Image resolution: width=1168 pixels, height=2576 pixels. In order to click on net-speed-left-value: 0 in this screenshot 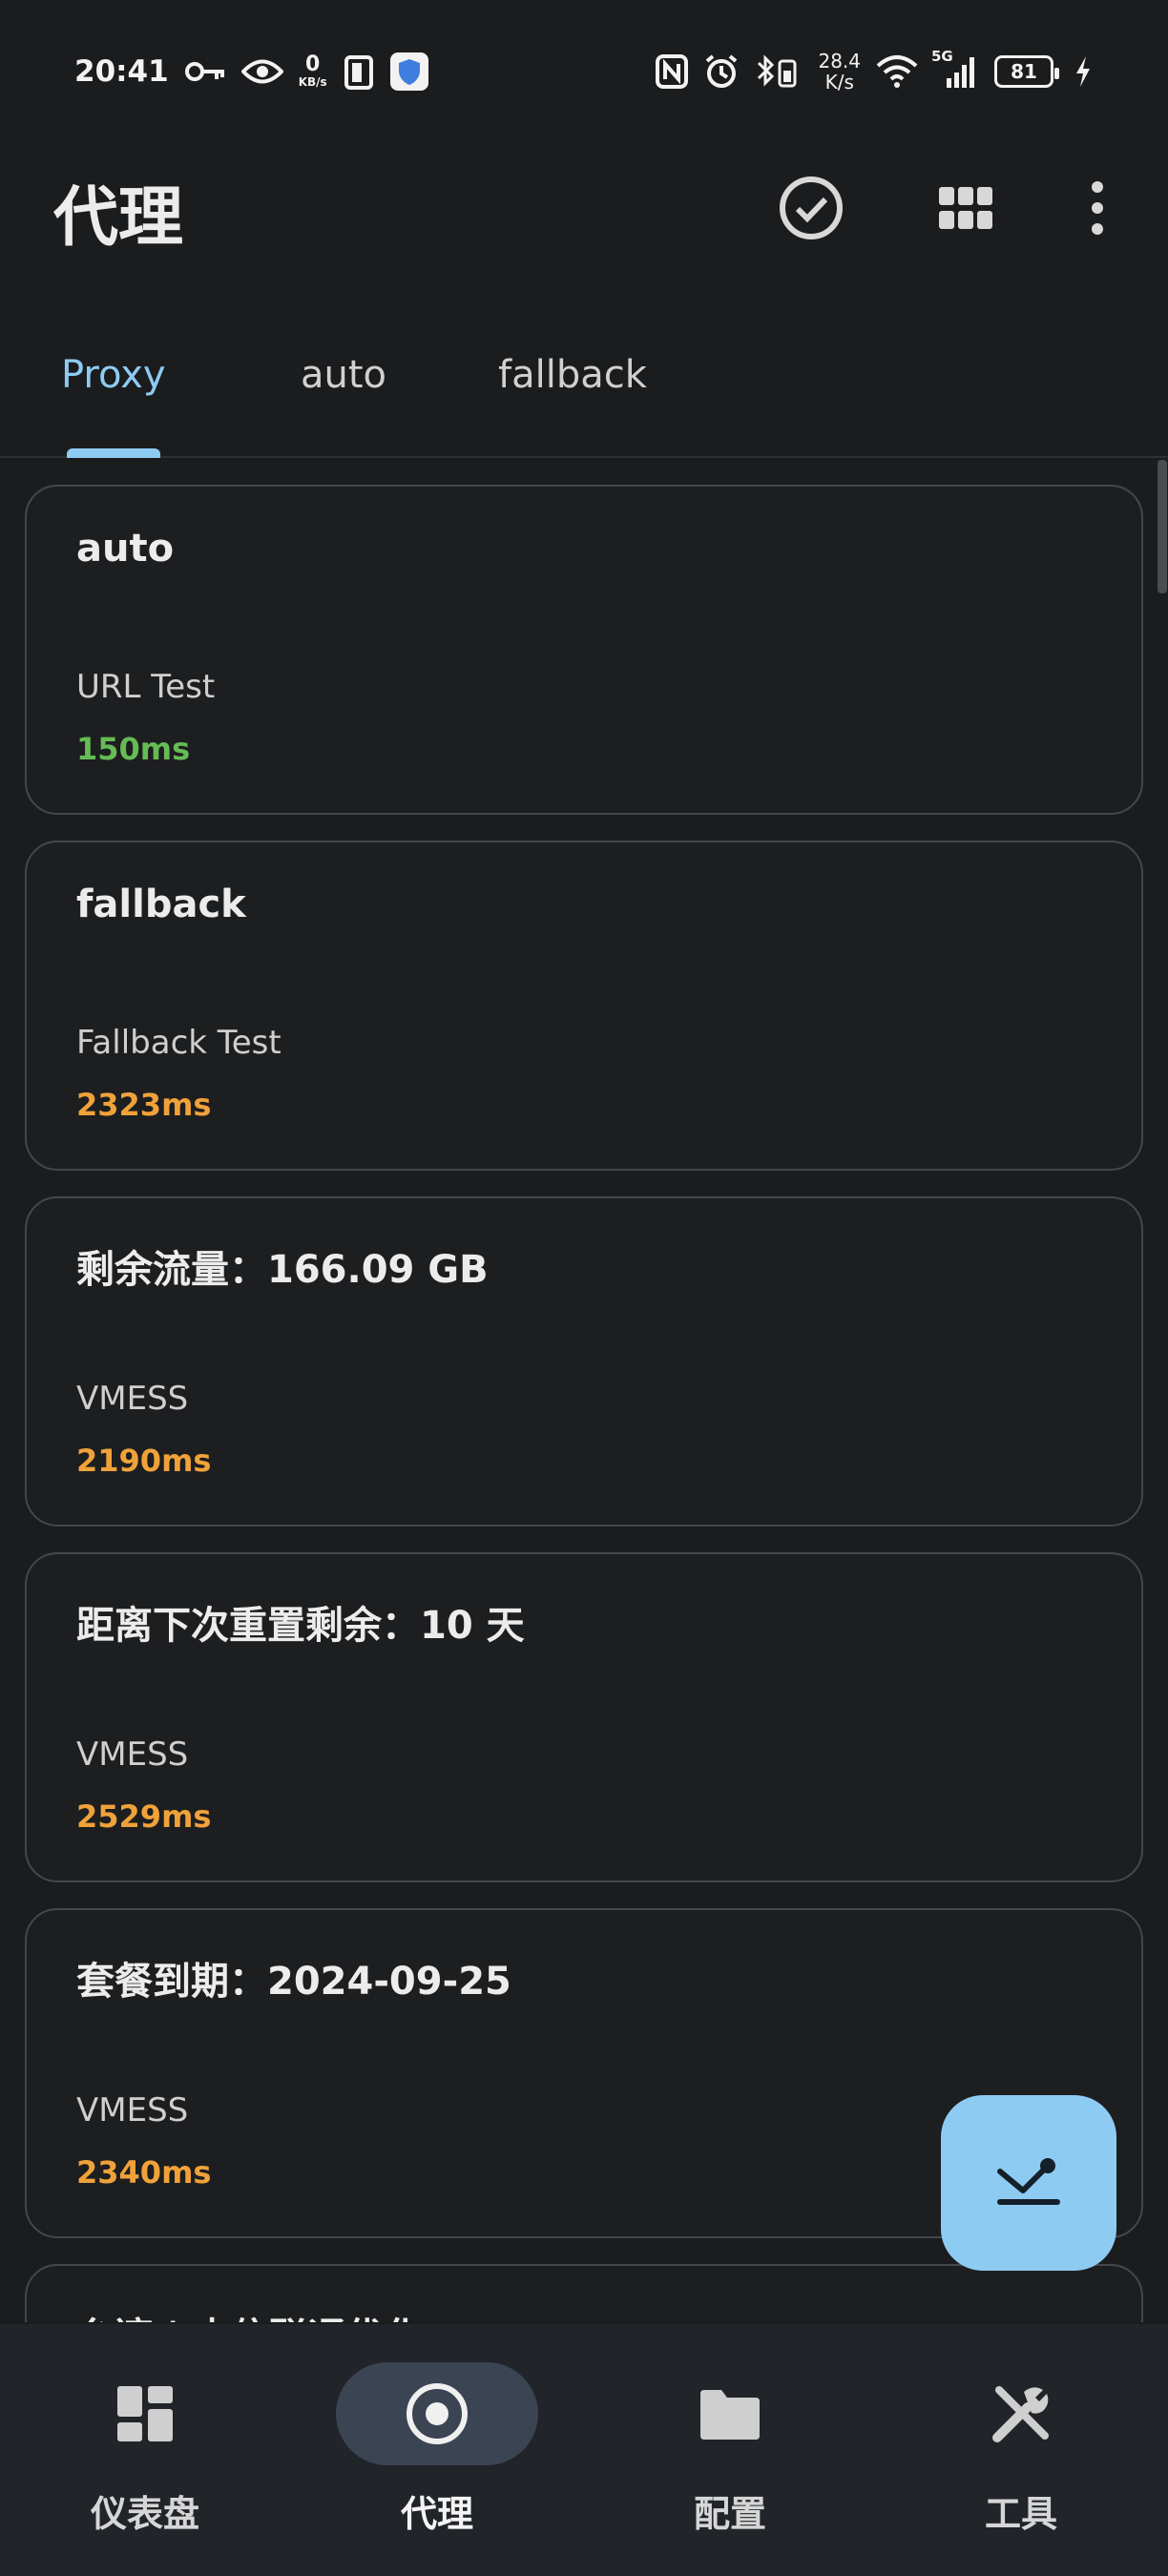, I will do `click(313, 64)`.